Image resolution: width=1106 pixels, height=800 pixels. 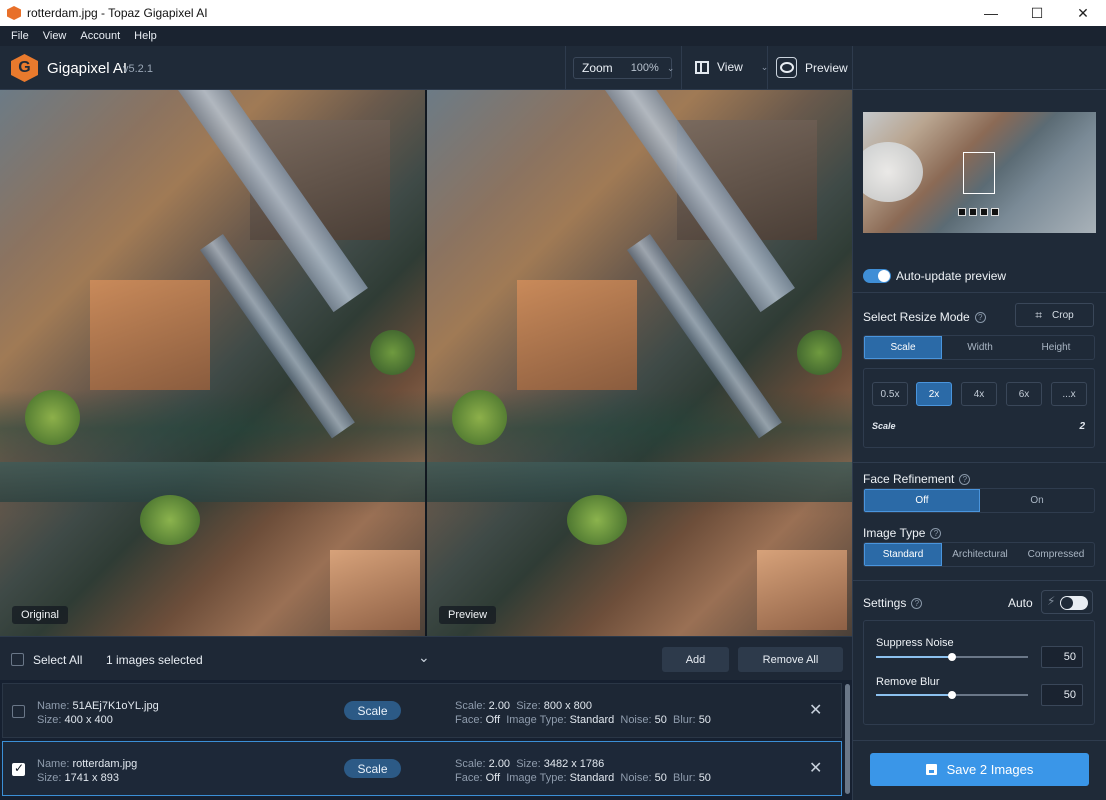 What do you see at coordinates (1056, 554) in the screenshot?
I see `image-type-compressed: Compressed` at bounding box center [1056, 554].